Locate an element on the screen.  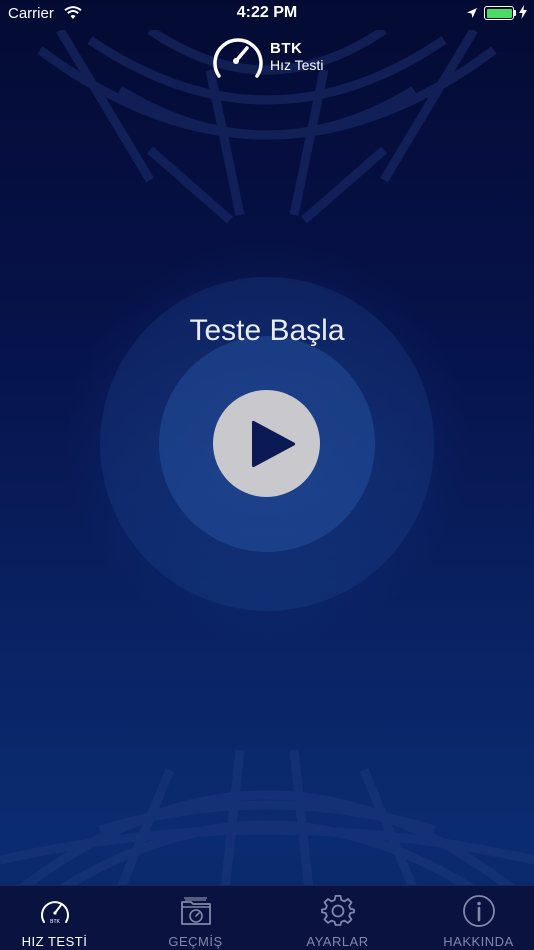
battery-icon is located at coordinates (499, 13).